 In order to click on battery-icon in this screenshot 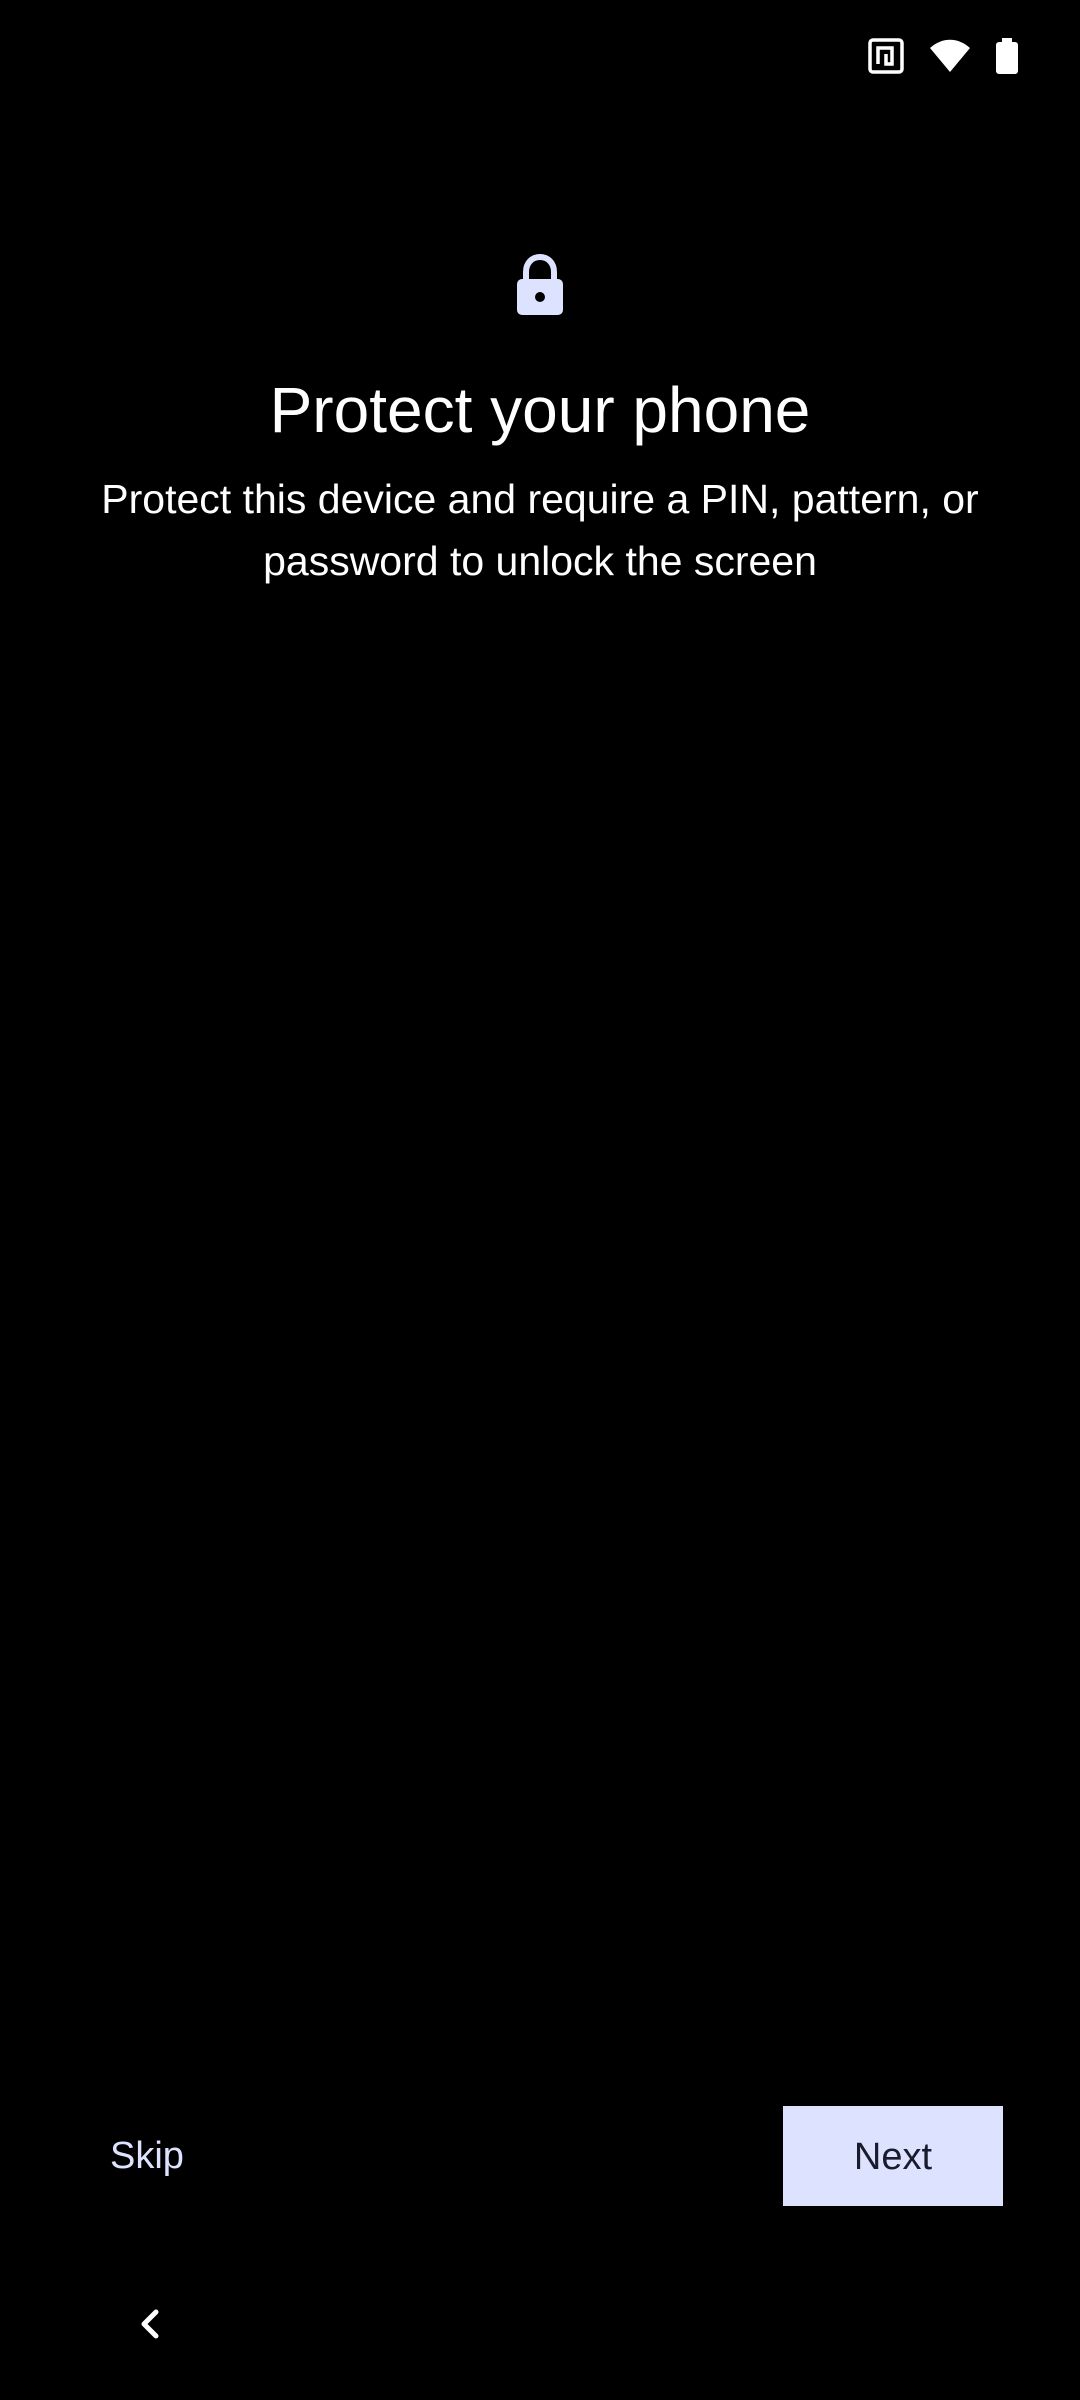, I will do `click(1007, 56)`.